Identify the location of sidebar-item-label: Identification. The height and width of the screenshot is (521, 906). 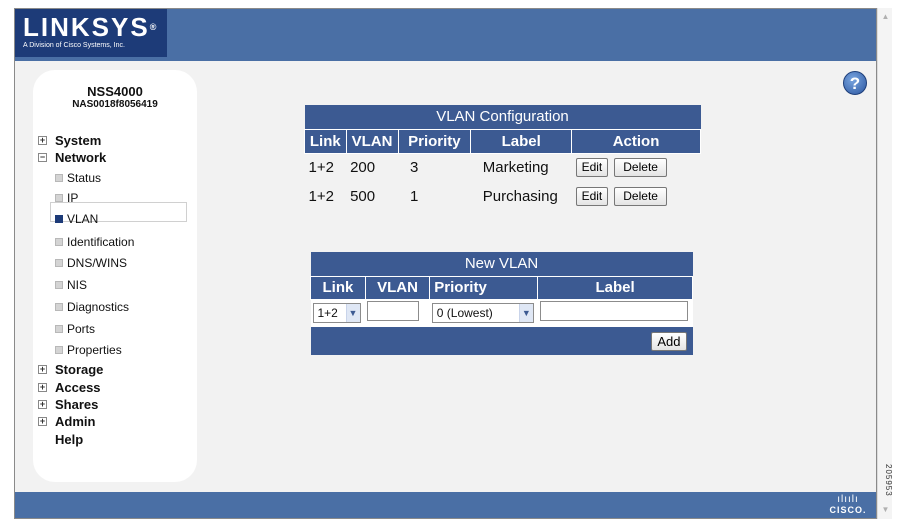
(101, 242).